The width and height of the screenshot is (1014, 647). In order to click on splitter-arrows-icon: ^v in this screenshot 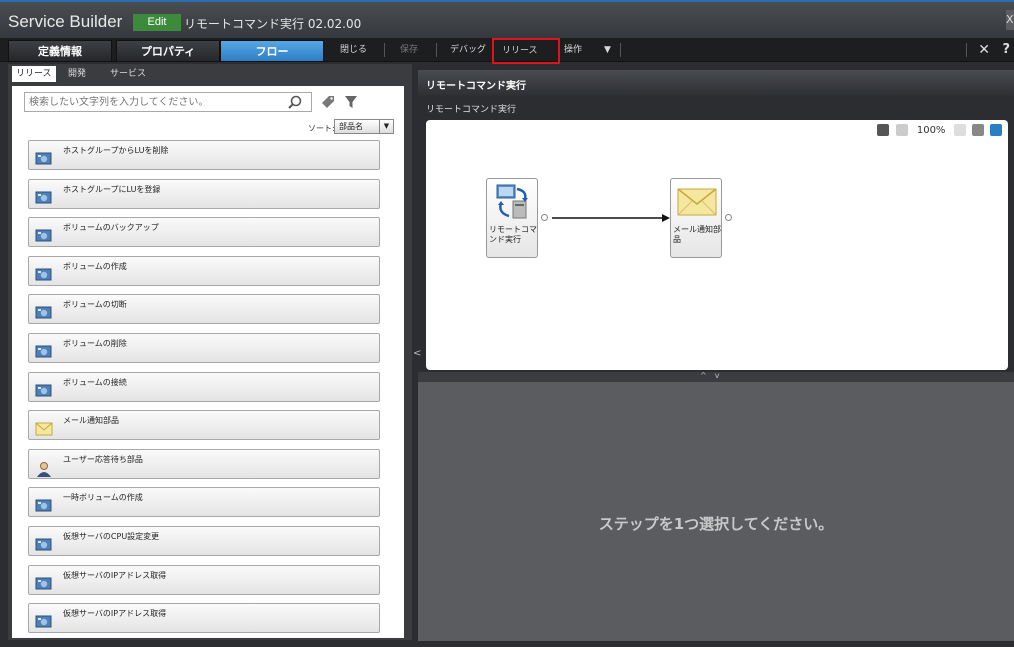, I will do `click(713, 375)`.